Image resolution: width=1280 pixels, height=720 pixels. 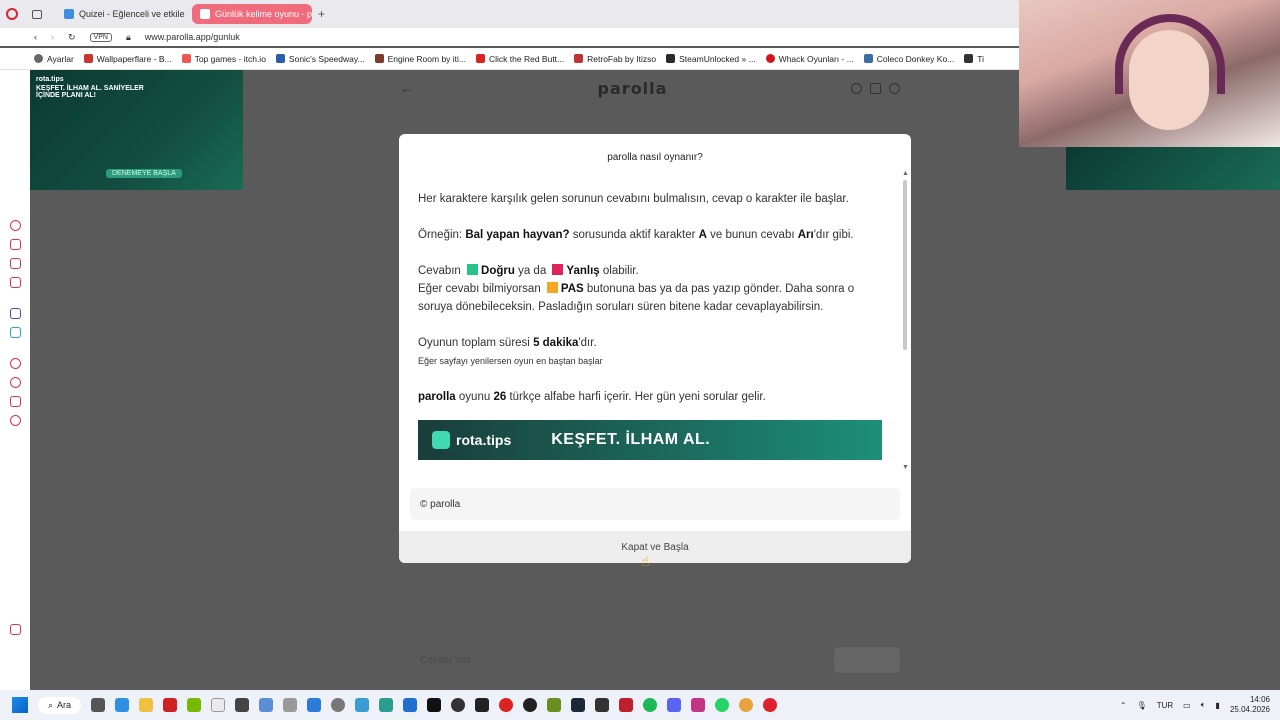 What do you see at coordinates (35, 37) in the screenshot?
I see `back-icon: ‹` at bounding box center [35, 37].